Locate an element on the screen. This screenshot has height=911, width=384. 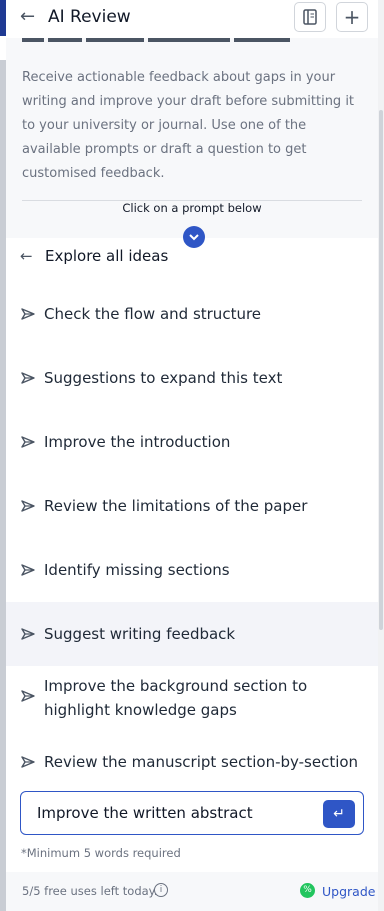
prompt-label: Check the flow and structure is located at coordinates (153, 314).